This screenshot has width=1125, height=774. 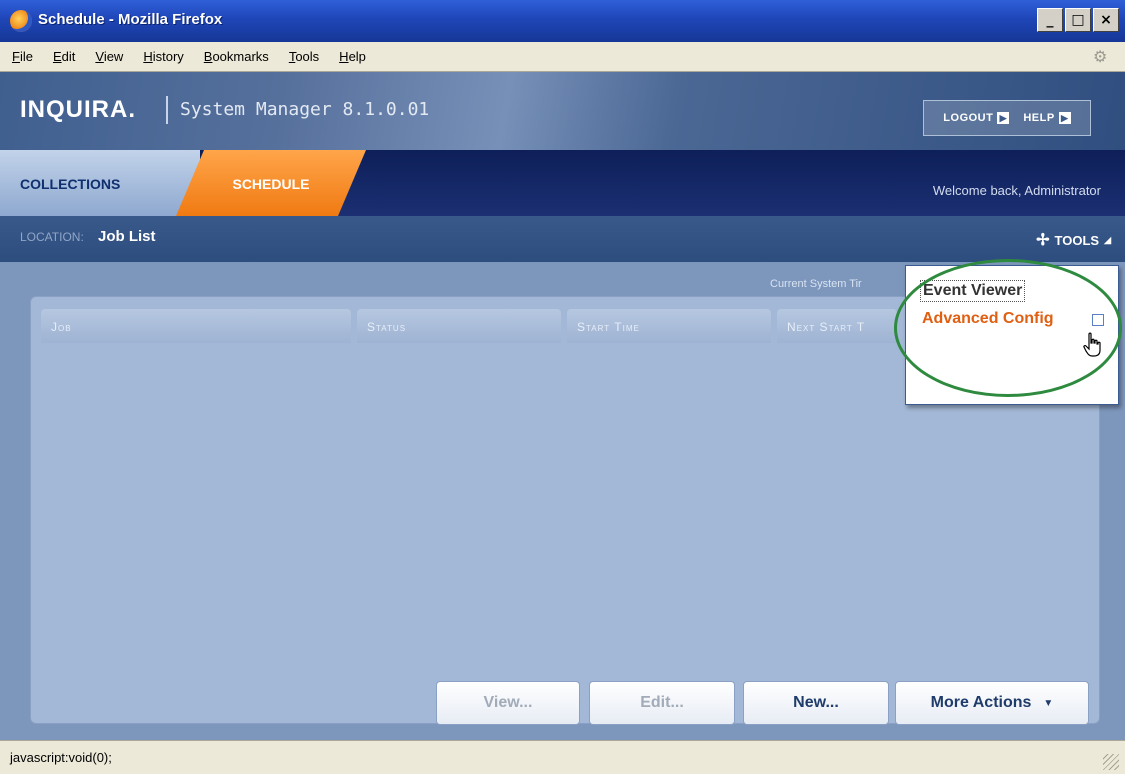 I want to click on hand-cursor-icon, so click(x=1092, y=344).